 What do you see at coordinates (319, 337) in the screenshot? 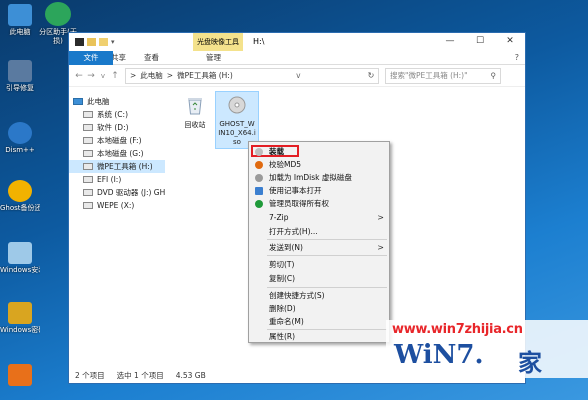
I see `menu-item-properties: 属性(R)` at bounding box center [319, 337].